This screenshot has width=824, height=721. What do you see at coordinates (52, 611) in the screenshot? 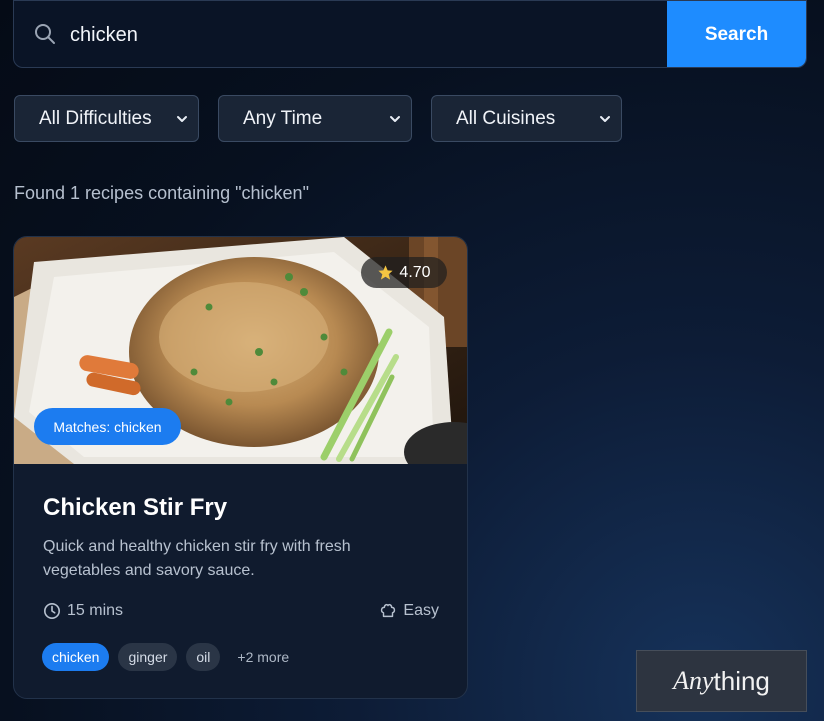
I see `clock-icon` at bounding box center [52, 611].